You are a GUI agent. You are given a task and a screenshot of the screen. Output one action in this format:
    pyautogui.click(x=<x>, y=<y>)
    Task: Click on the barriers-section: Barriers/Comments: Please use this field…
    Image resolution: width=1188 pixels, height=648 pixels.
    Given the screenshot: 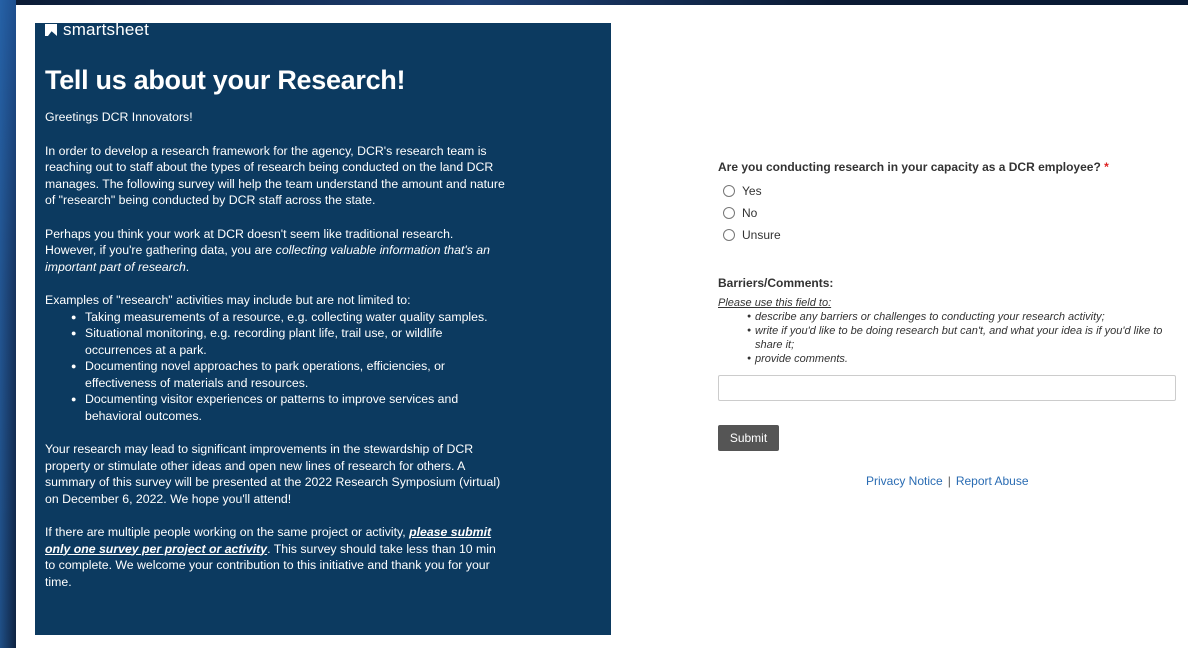 What is the action you would take?
    pyautogui.click(x=948, y=321)
    